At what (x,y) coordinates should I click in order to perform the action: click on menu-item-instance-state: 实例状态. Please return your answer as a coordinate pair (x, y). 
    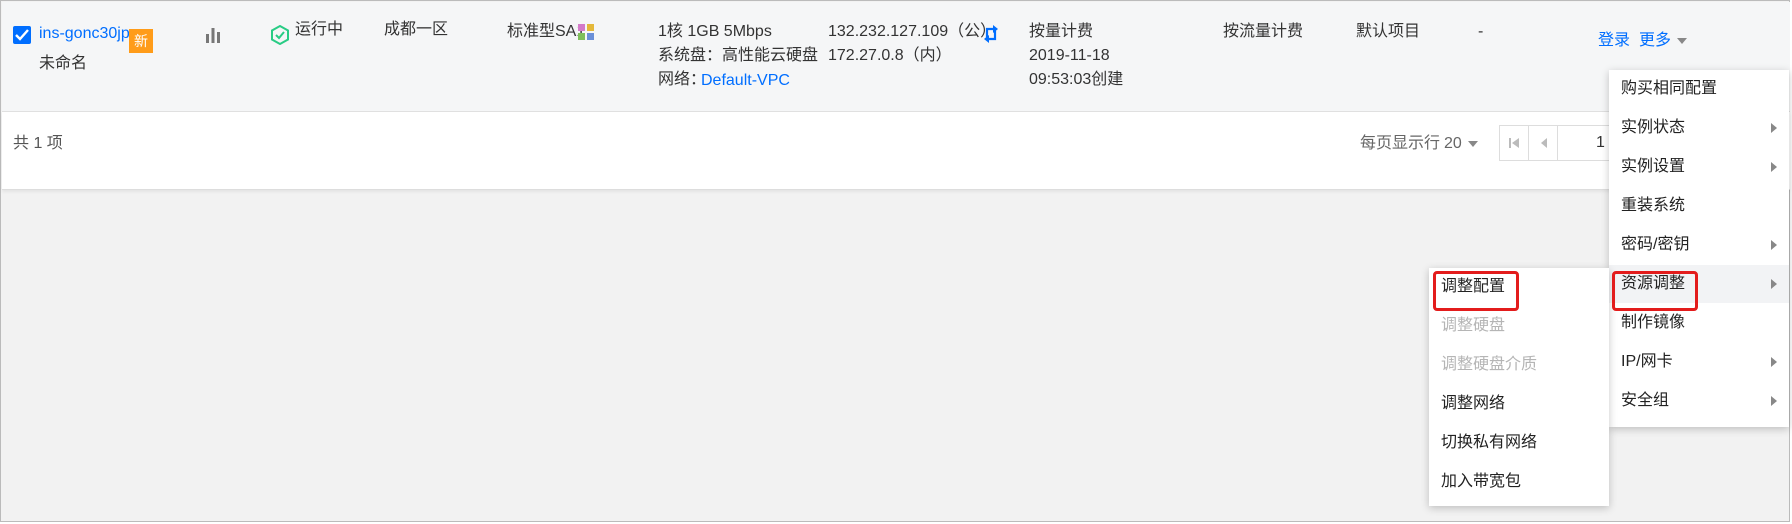
    Looking at the image, I should click on (1699, 128).